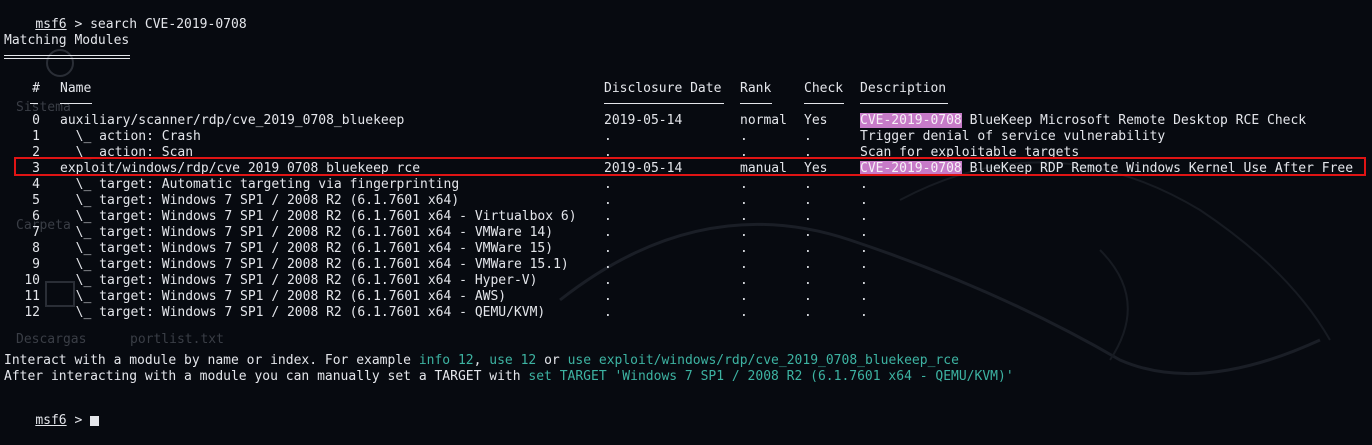  I want to click on hint-command-use-index: use 12, so click(513, 360).